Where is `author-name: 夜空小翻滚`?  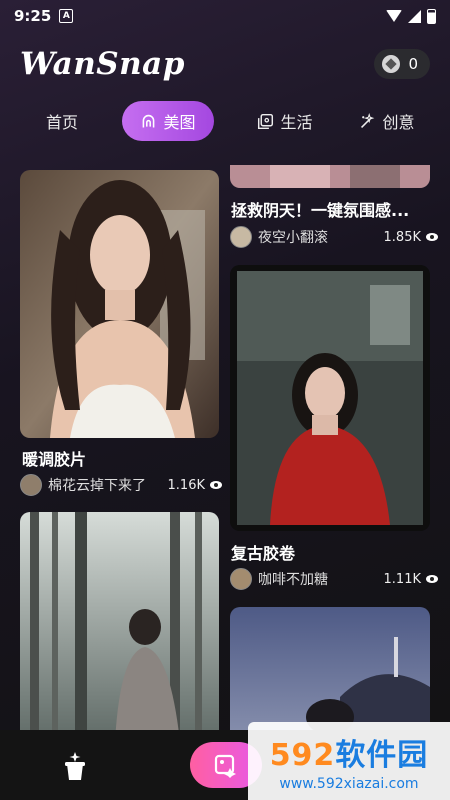
author-name: 夜空小翻滚 is located at coordinates (293, 237).